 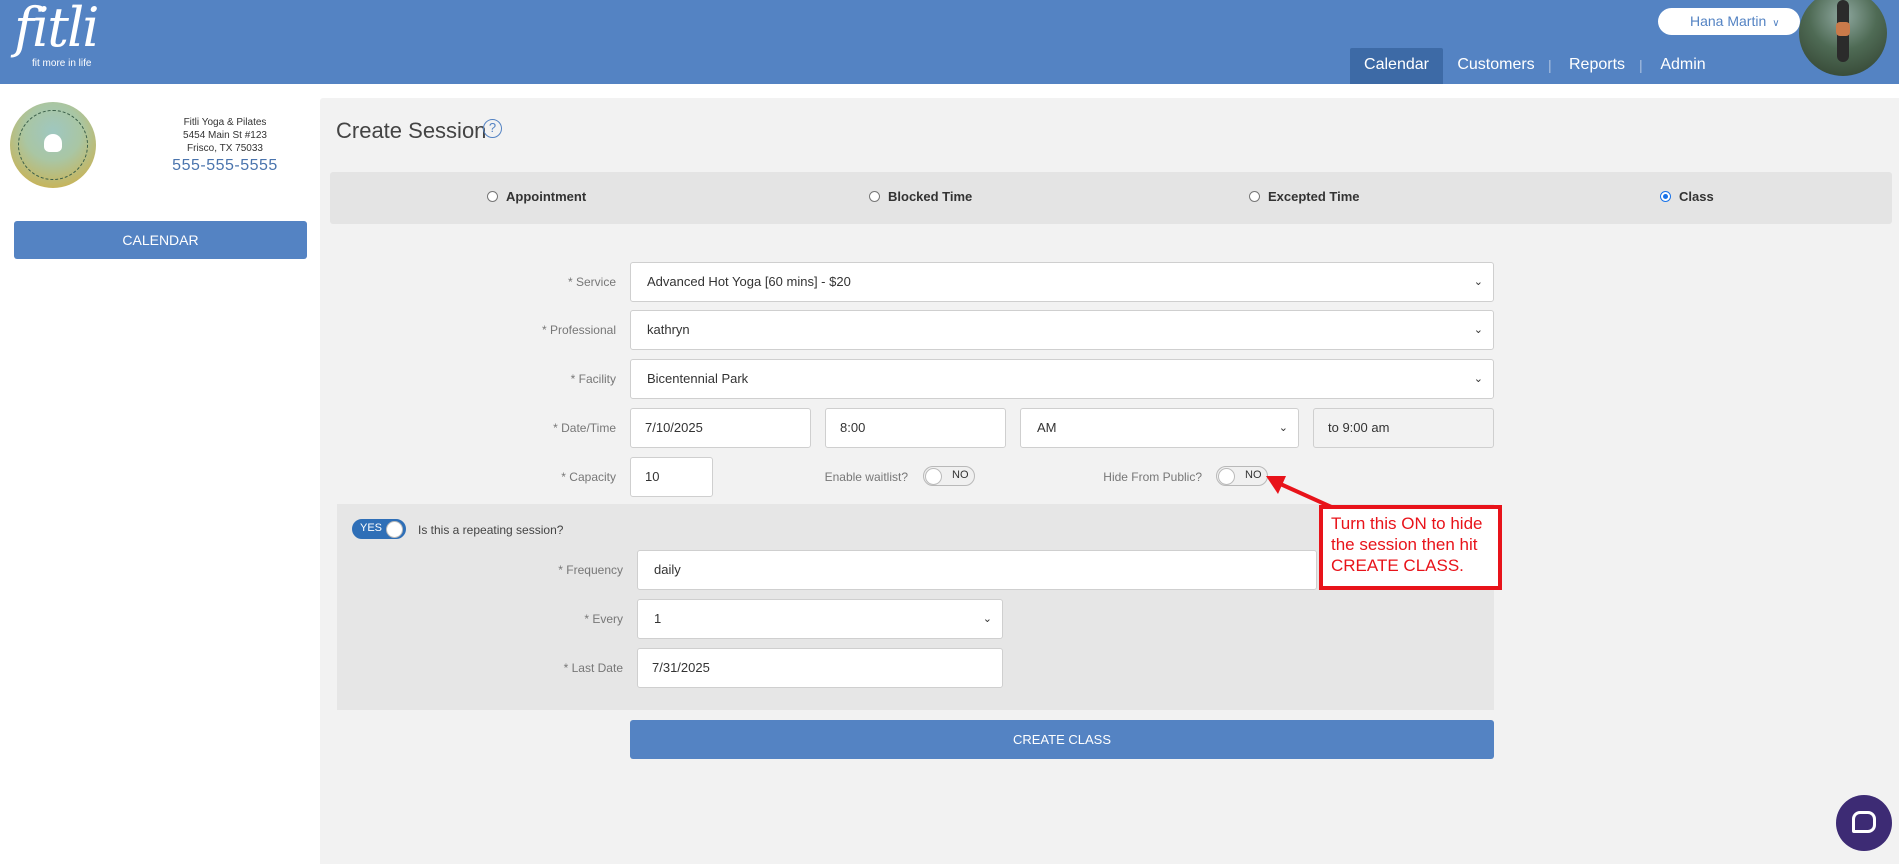 I want to click on hide-public-toggle: NO, so click(x=1242, y=476).